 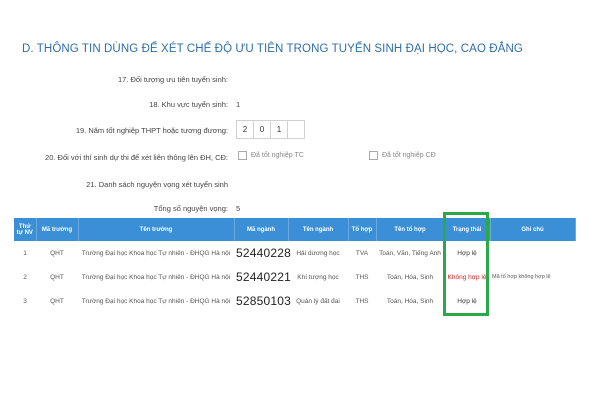 I want to click on cell-ma-nganh: 52440221, so click(x=263, y=277).